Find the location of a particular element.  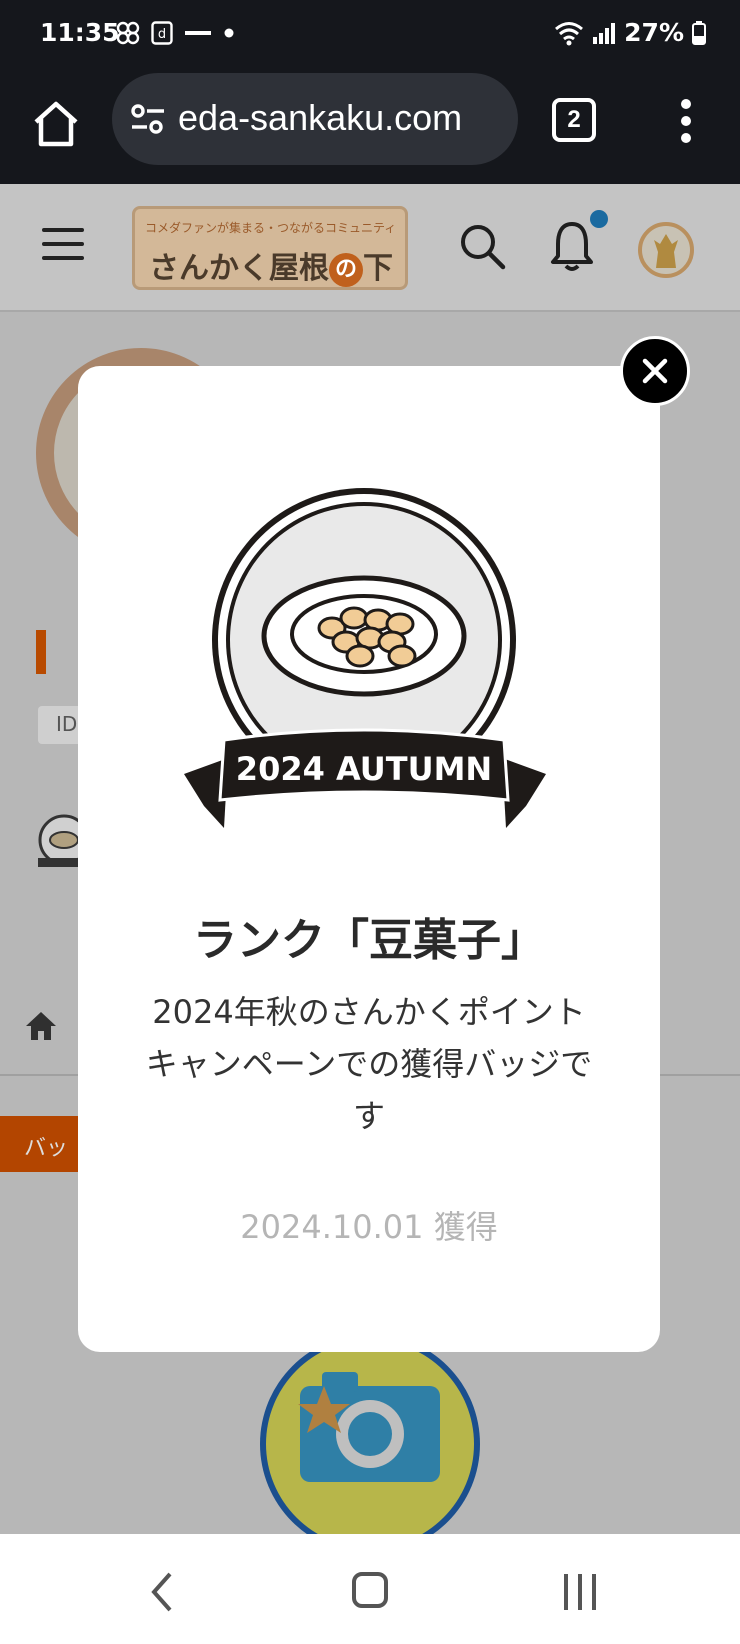

status-system-icons: 27% is located at coordinates (630, 32).